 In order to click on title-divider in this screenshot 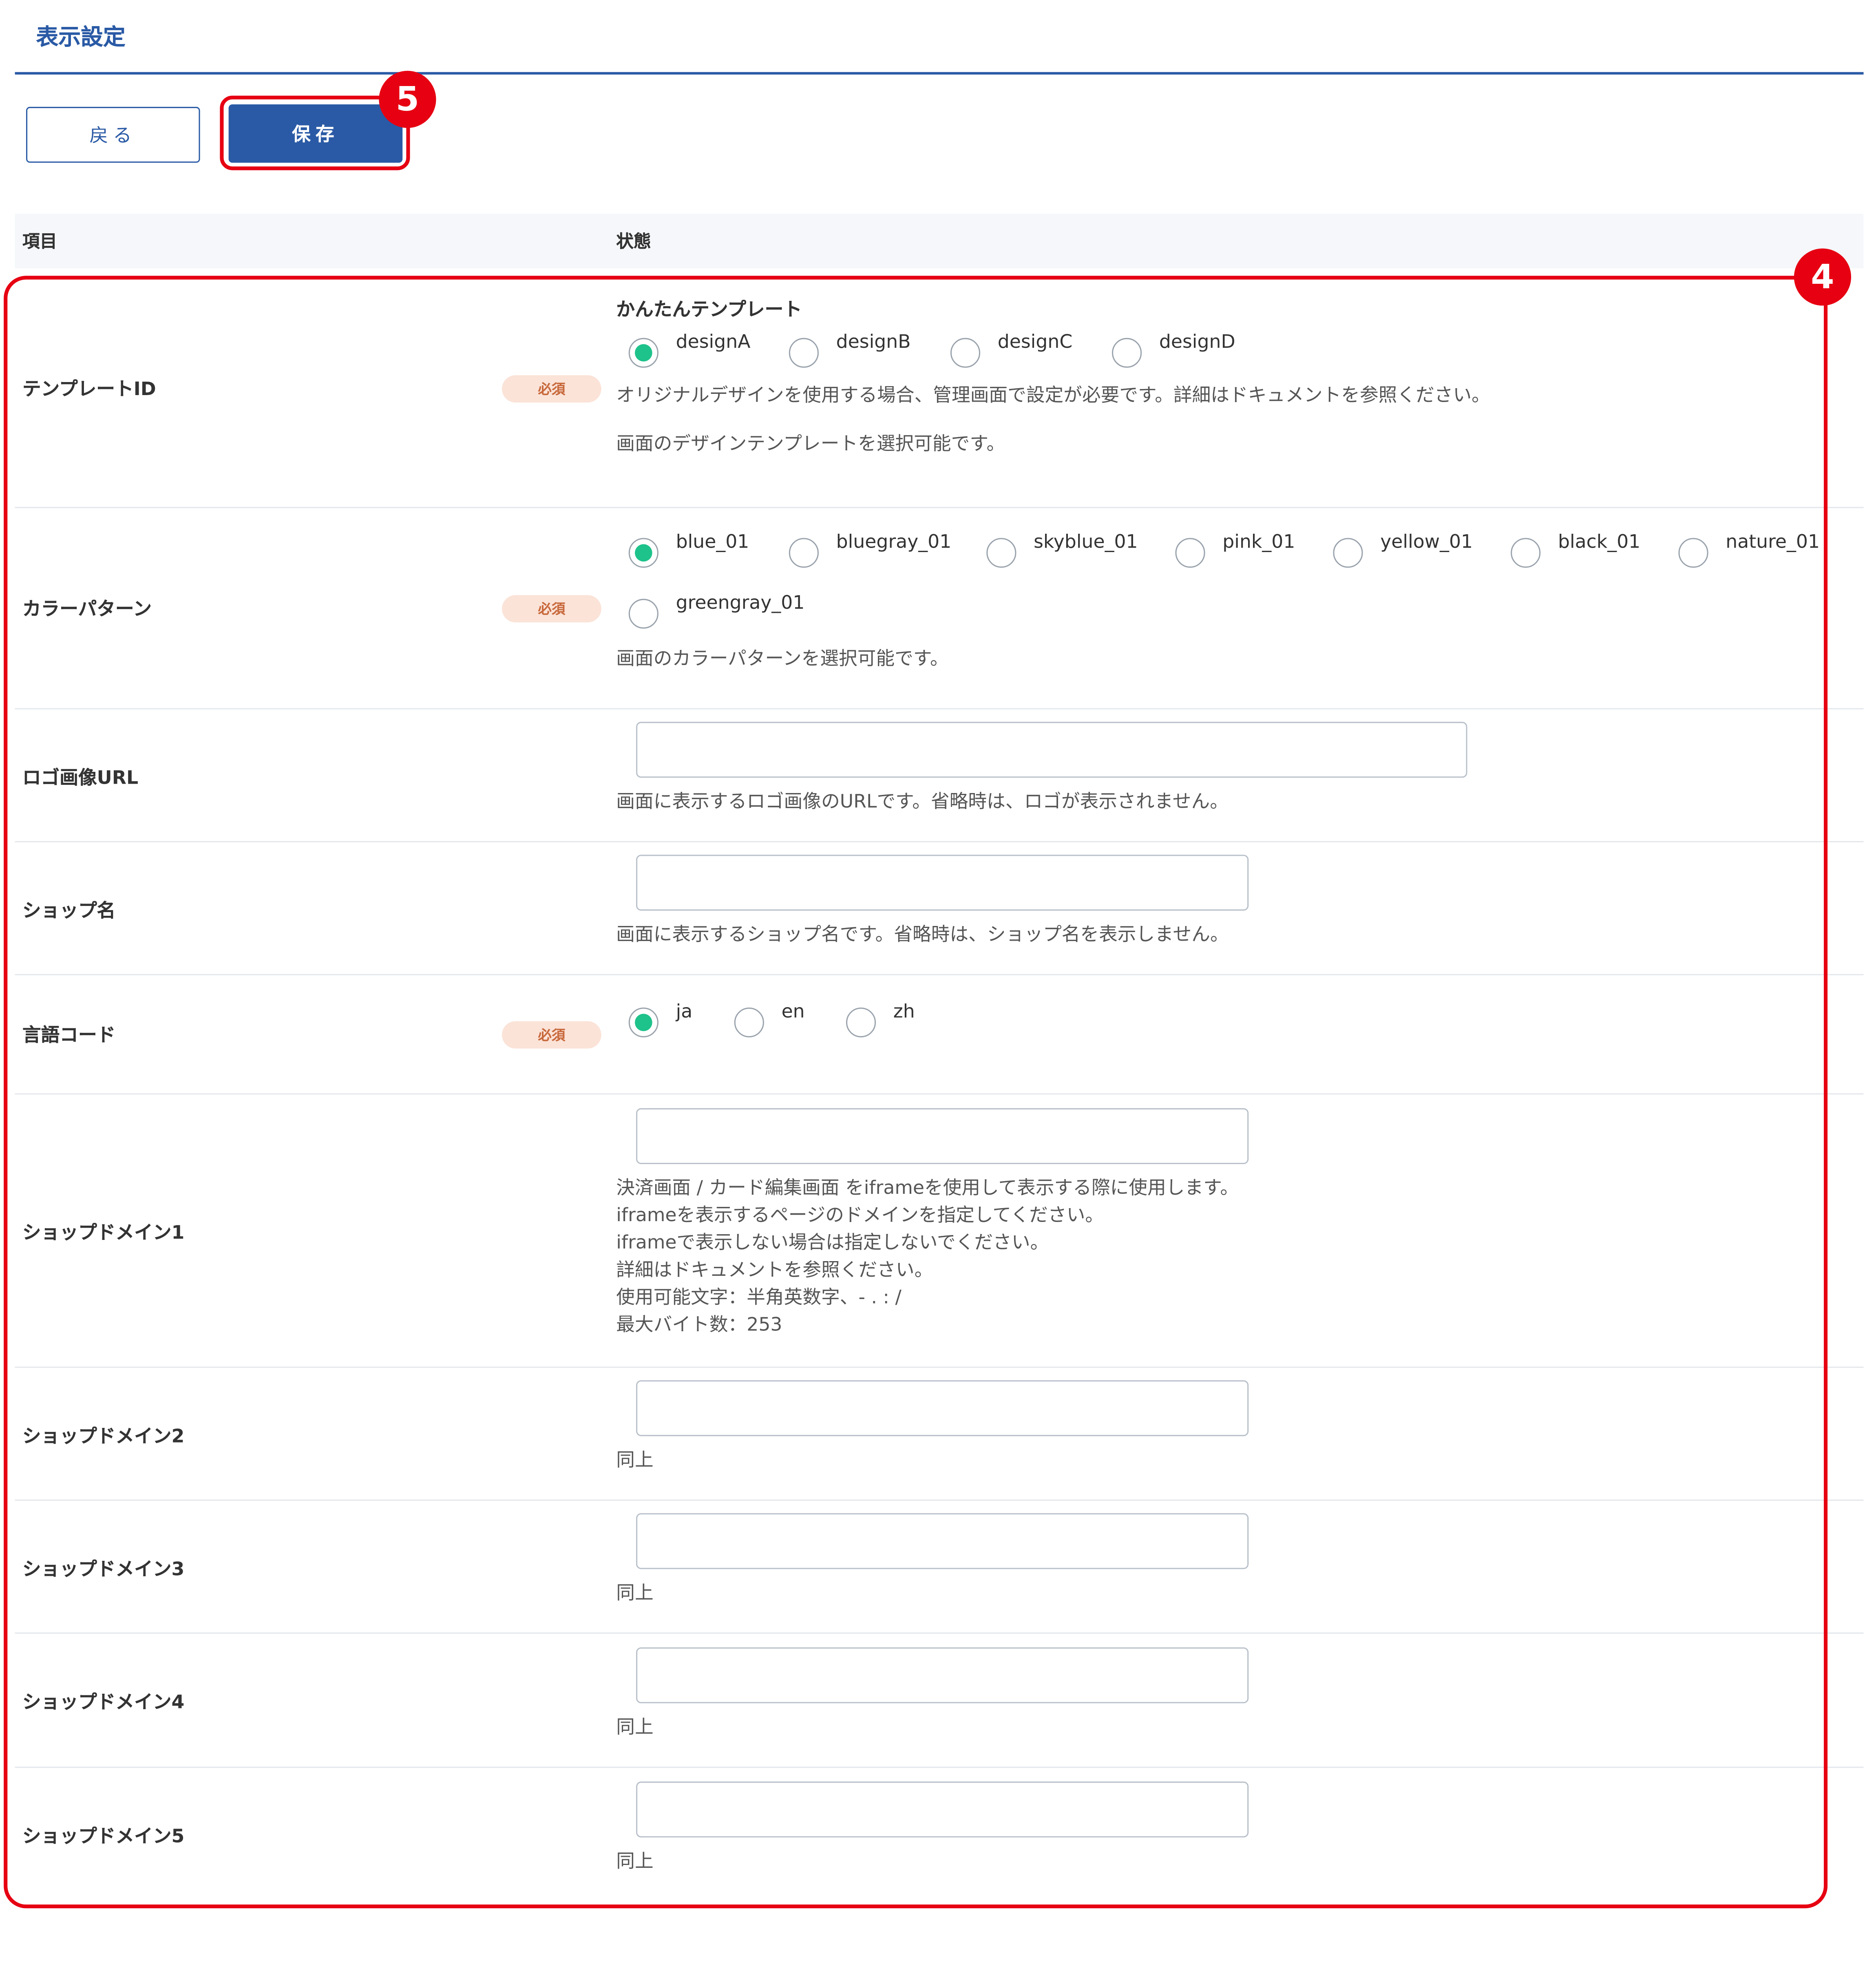, I will do `click(939, 73)`.